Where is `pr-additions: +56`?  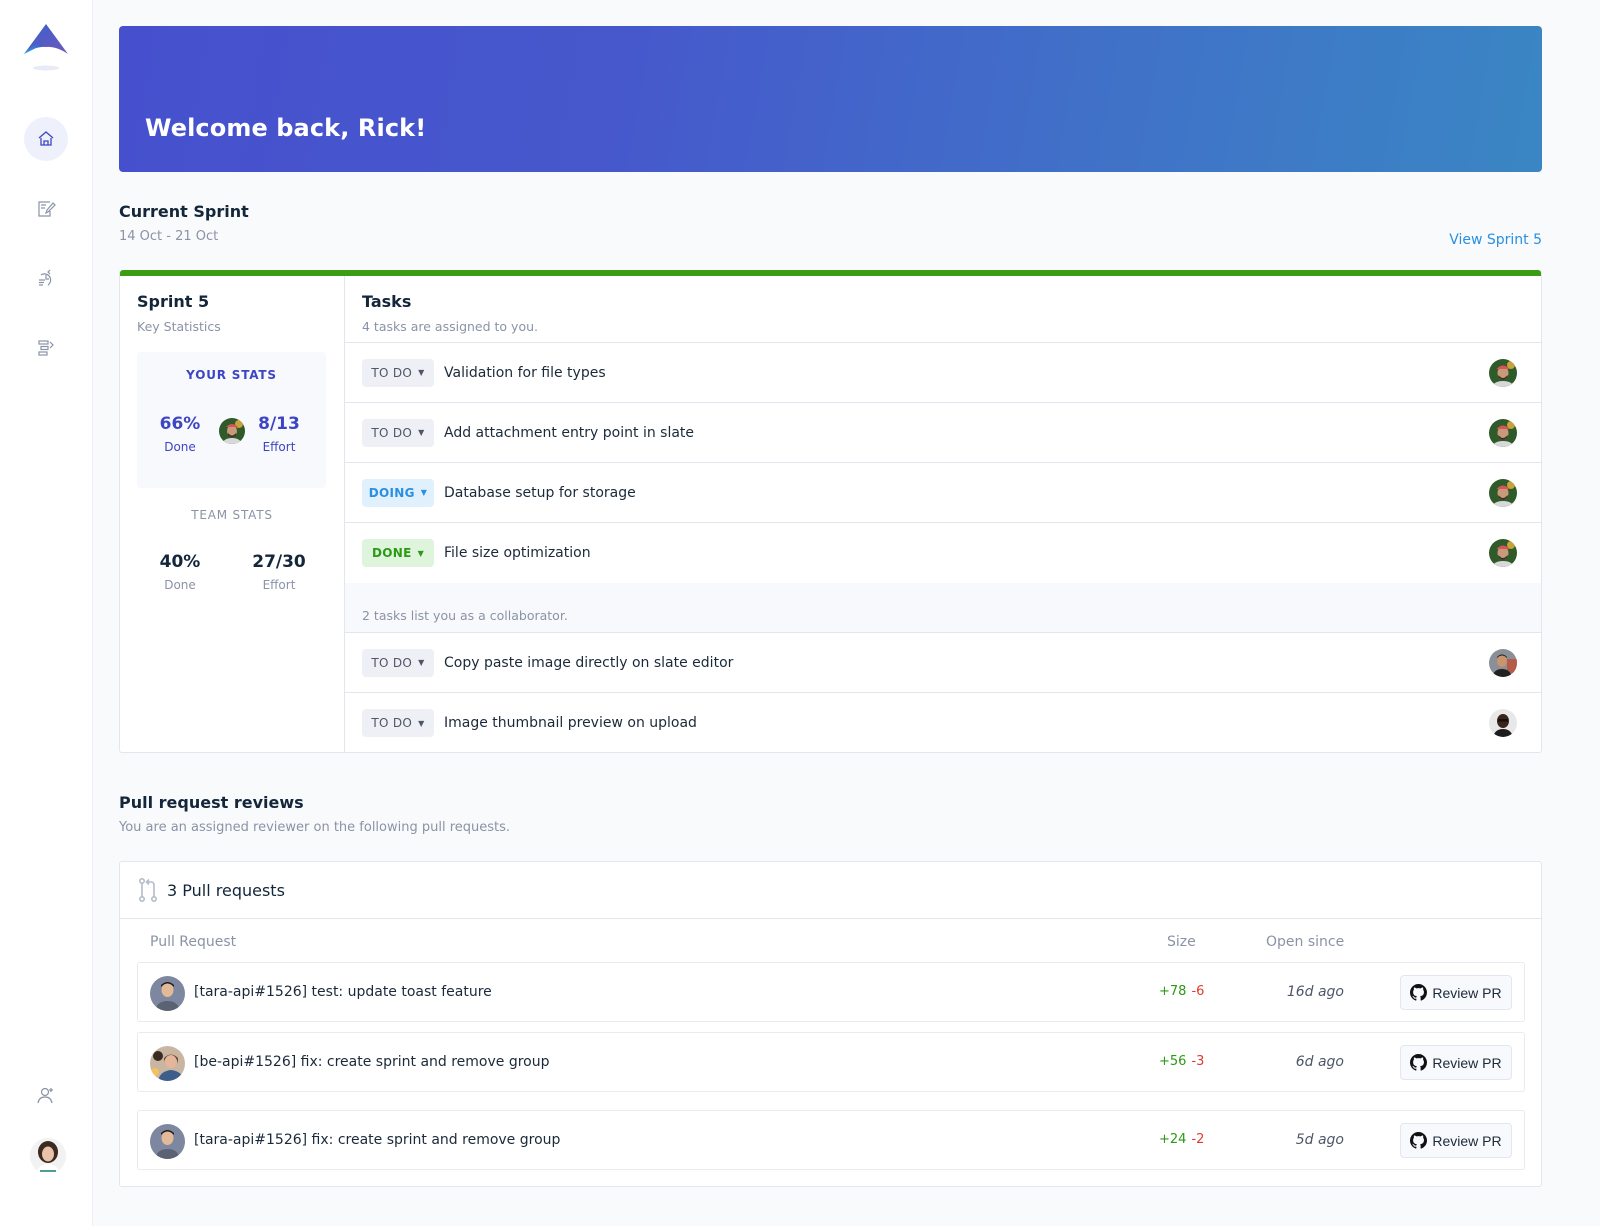
pr-additions: +56 is located at coordinates (1173, 1061).